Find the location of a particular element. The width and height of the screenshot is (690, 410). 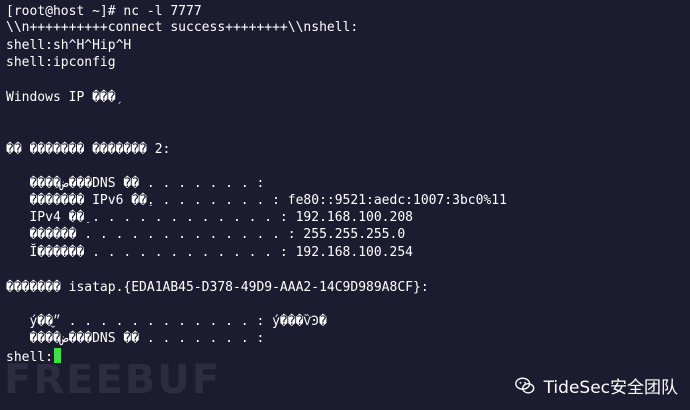

terminal-line: �� ������� ������� 2: is located at coordinates (88, 150).